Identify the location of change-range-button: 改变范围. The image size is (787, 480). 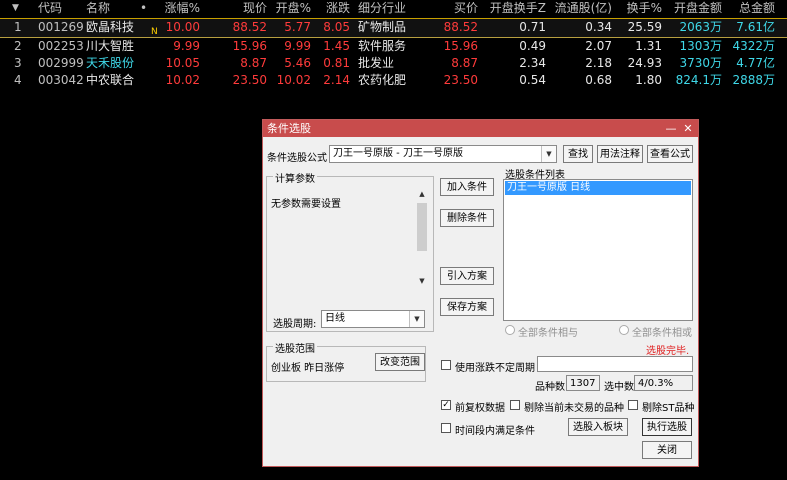
(400, 362).